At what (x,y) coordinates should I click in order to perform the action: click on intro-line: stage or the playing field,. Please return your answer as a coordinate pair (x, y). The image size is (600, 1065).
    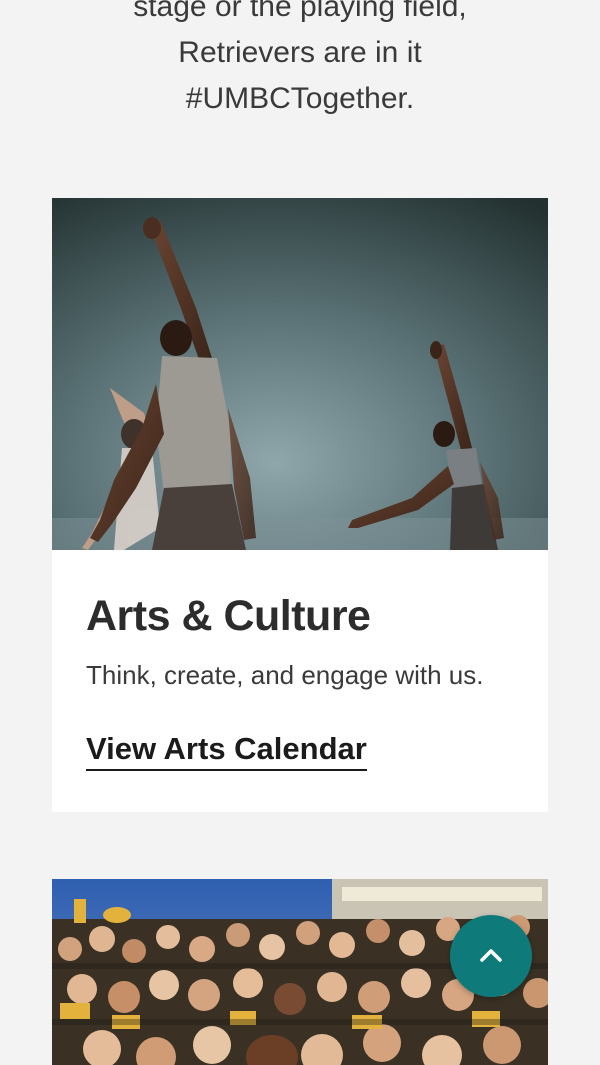
    Looking at the image, I should click on (300, 11).